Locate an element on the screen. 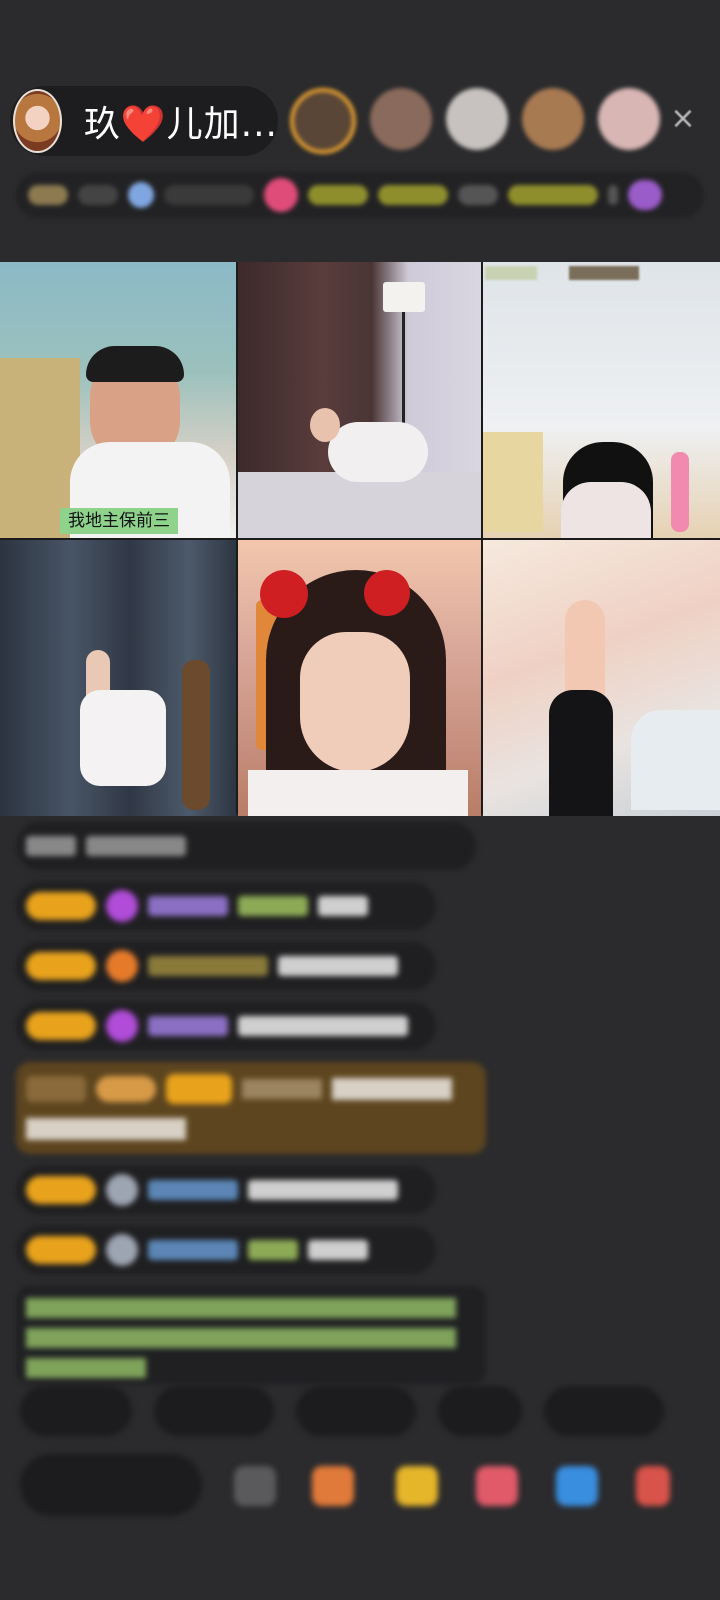 This screenshot has width=720, height=1600. system-notice is located at coordinates (251, 1335).